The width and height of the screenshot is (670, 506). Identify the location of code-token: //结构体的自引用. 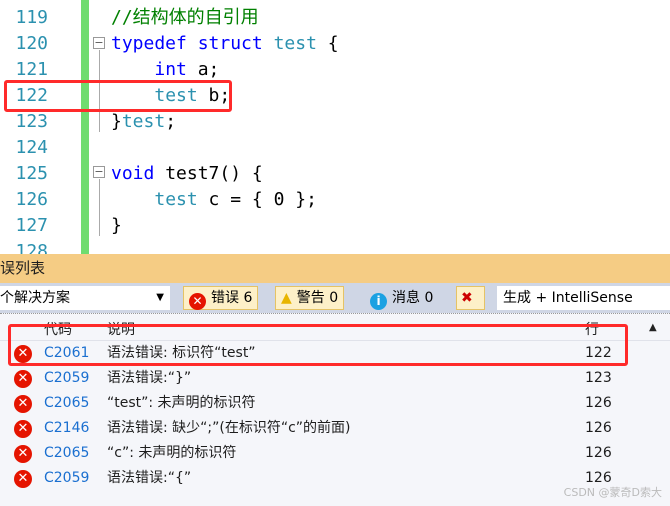
(185, 17).